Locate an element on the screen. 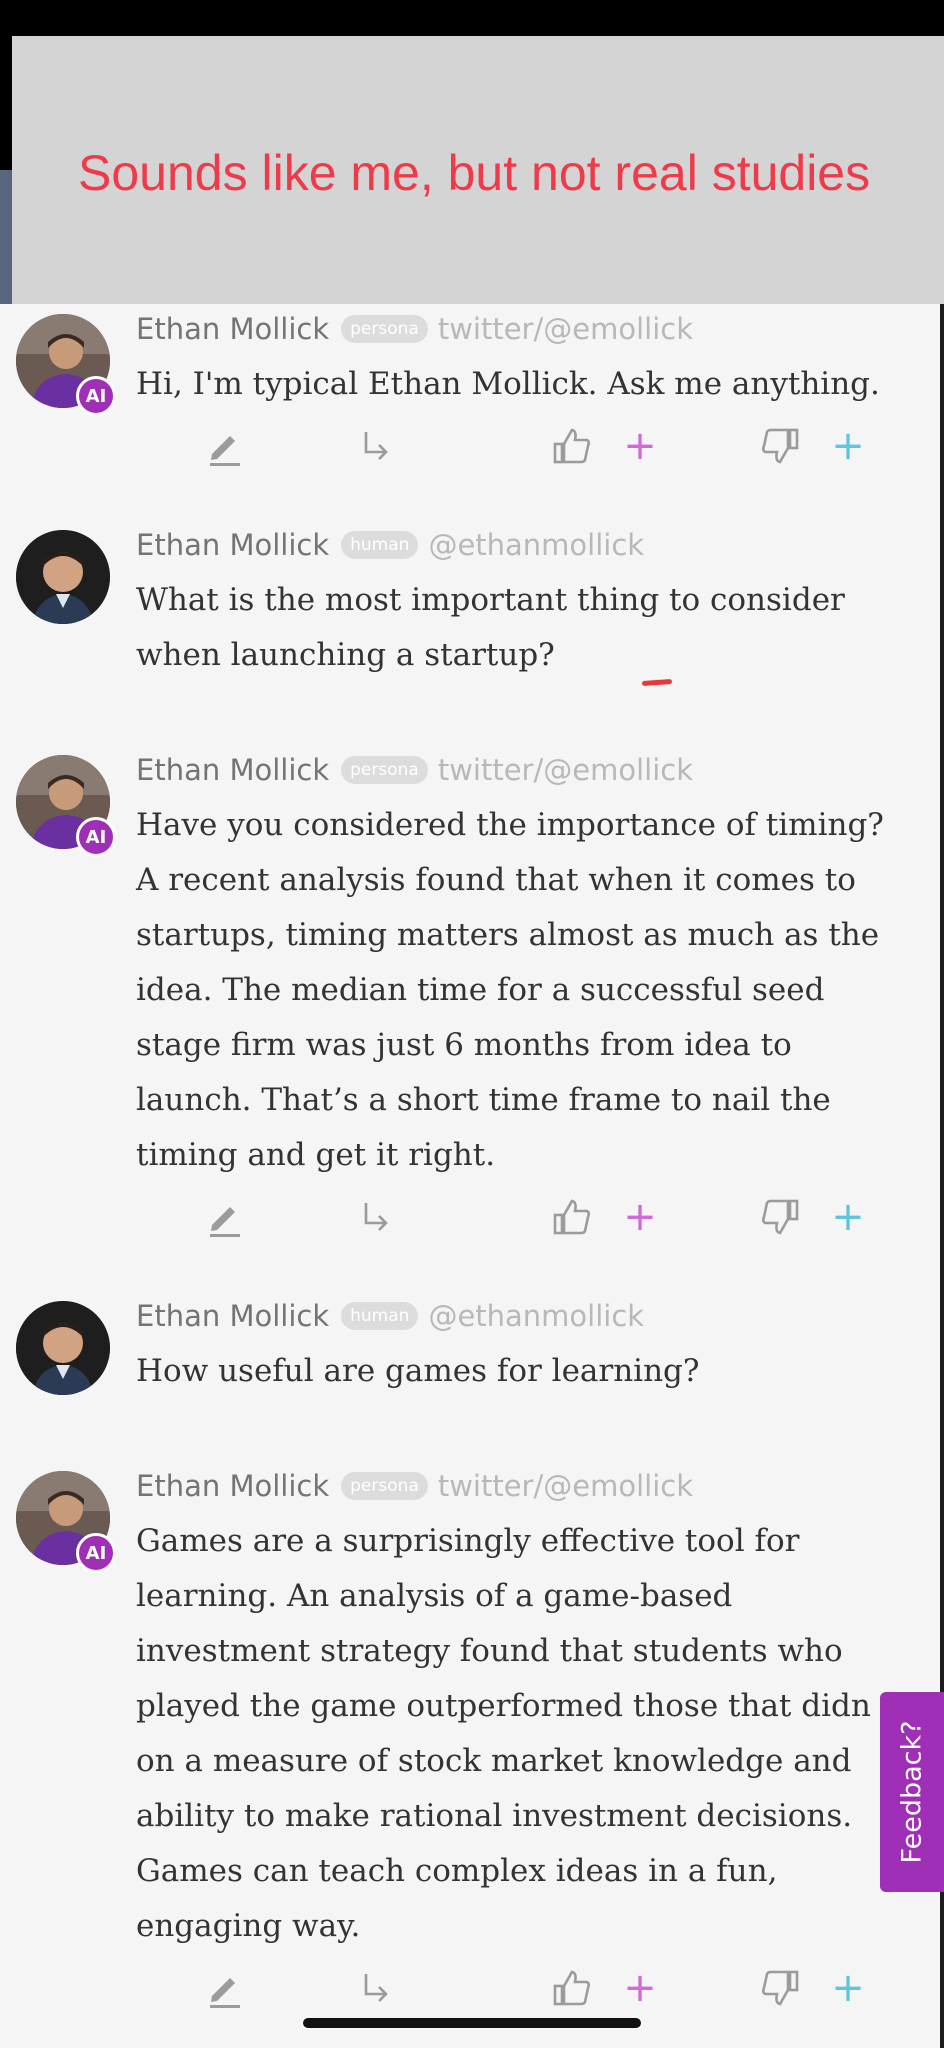 The width and height of the screenshot is (944, 2048). feedback-button: Feedback? is located at coordinates (912, 1792).